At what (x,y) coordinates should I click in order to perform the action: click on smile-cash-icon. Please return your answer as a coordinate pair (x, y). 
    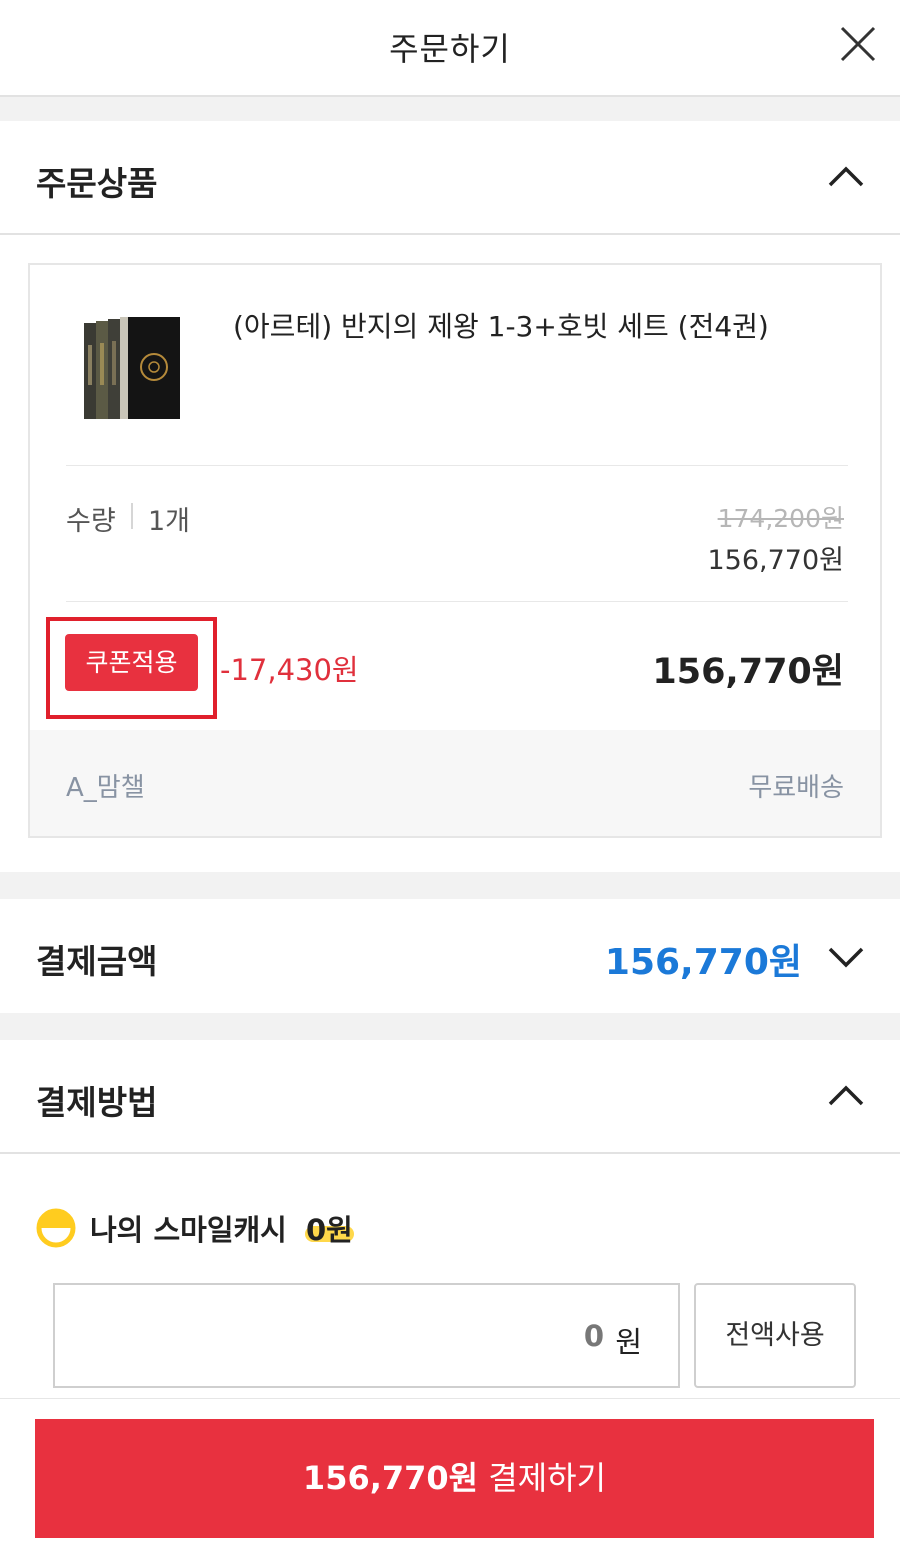
    Looking at the image, I should click on (56, 1228).